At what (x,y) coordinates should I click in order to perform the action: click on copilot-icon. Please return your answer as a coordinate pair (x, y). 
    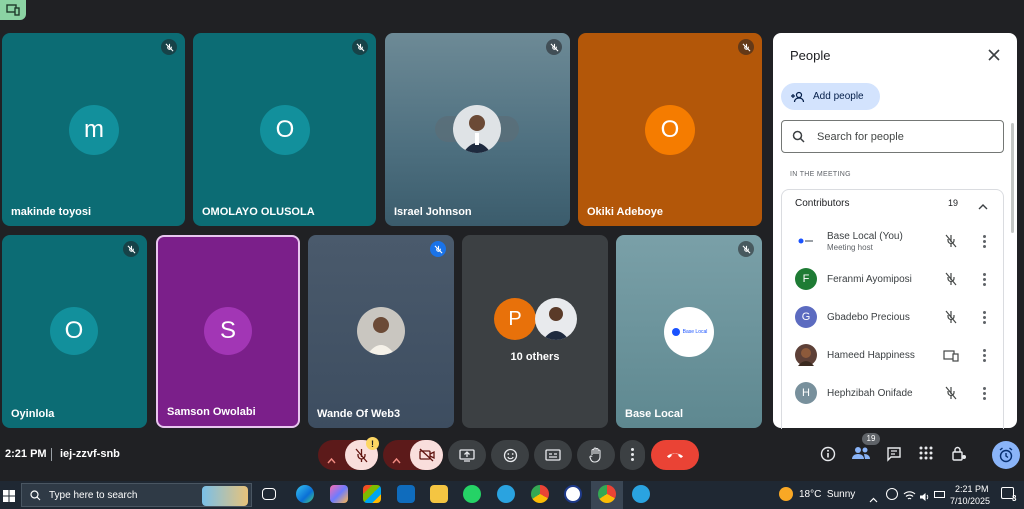
    Looking at the image, I should click on (339, 494).